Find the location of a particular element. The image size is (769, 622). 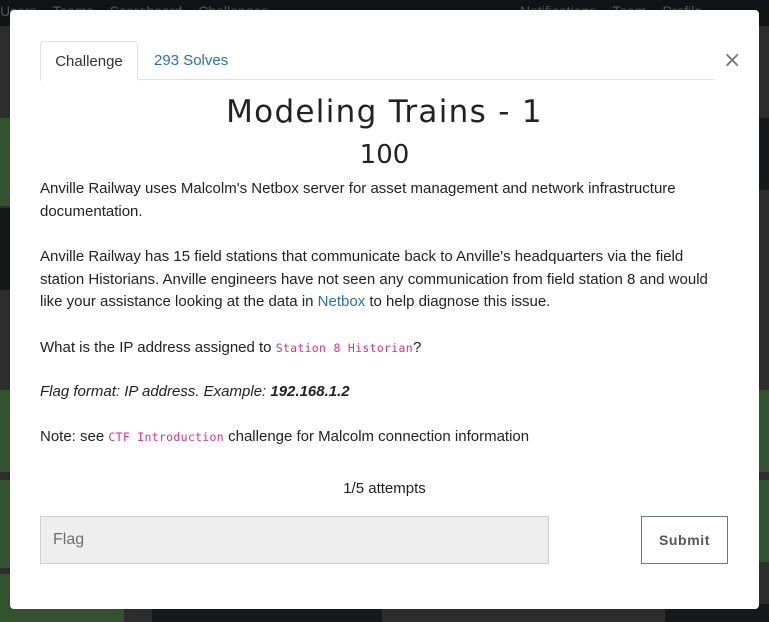

netbox-link: Netbox is located at coordinates (342, 301).